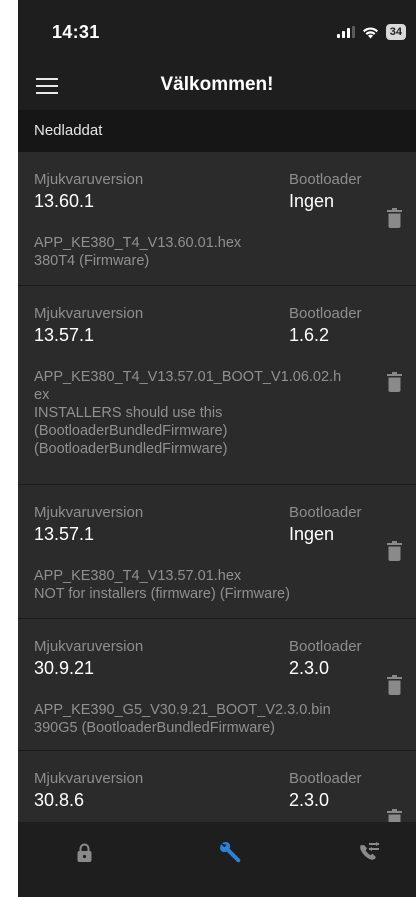  I want to click on firmware-item: Mjukvaruversion Bootloader 30.8.6 2.3.0, so click(217, 786).